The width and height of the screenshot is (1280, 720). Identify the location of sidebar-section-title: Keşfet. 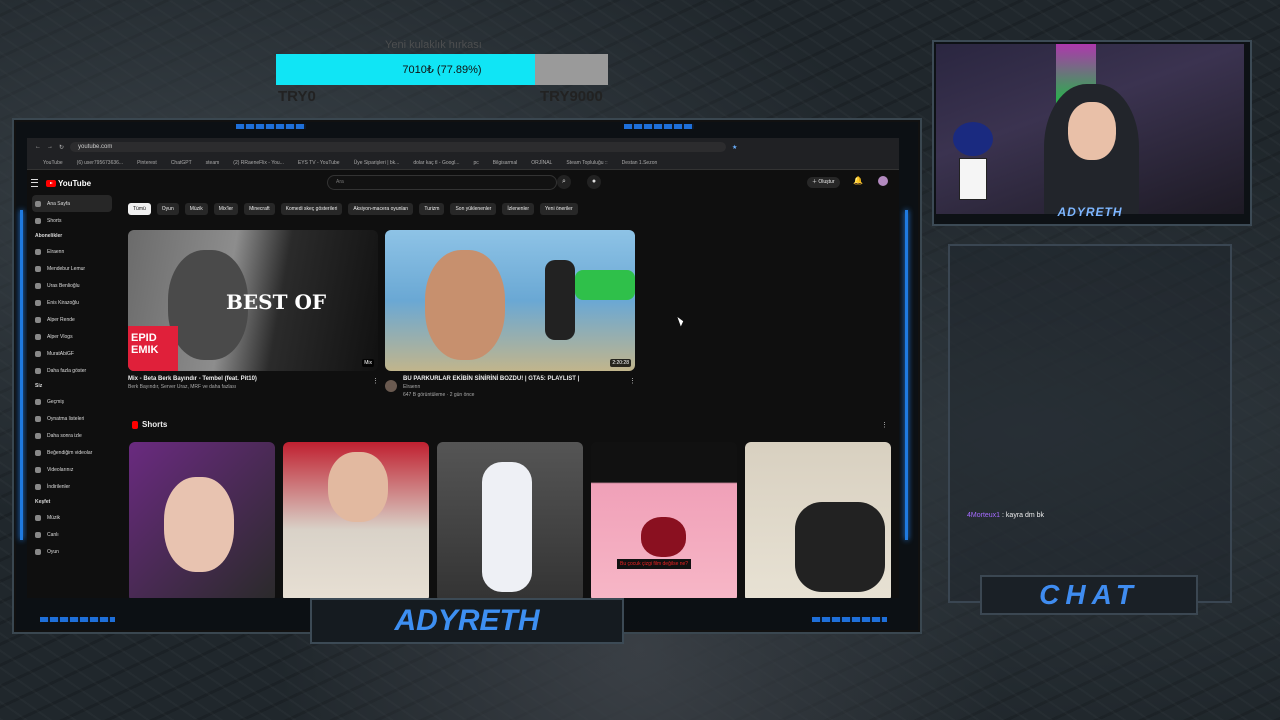
(72, 502).